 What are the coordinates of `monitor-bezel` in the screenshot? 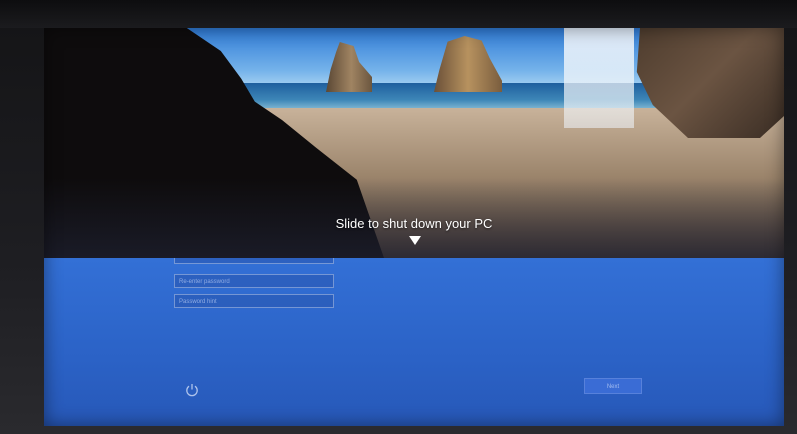 It's located at (398, 14).